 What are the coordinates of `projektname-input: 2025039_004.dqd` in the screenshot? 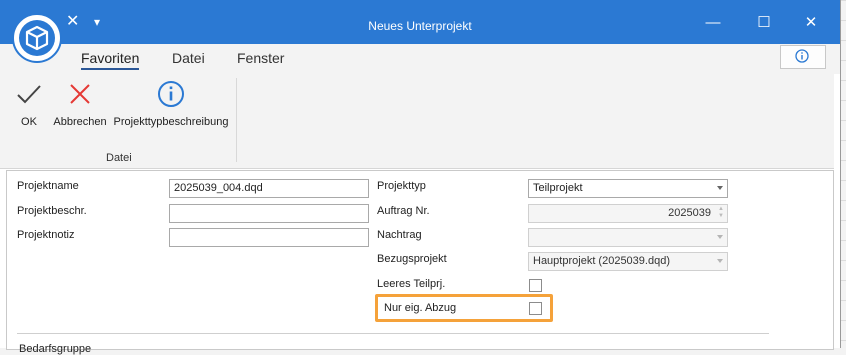 It's located at (269, 188).